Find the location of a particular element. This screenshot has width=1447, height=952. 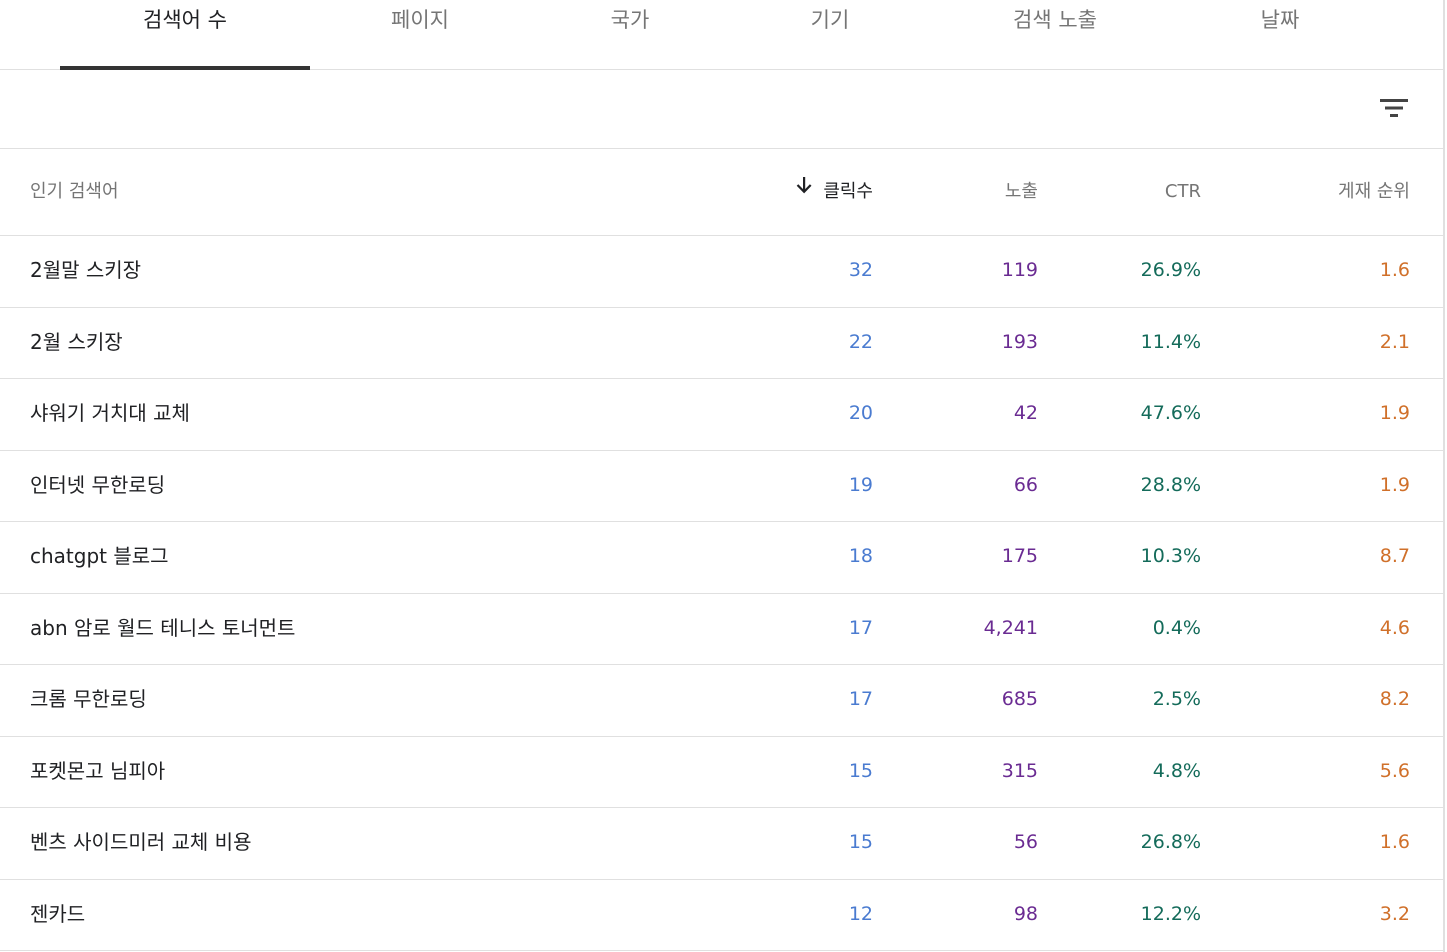

ctr-cell: 4.8% is located at coordinates (1176, 770).